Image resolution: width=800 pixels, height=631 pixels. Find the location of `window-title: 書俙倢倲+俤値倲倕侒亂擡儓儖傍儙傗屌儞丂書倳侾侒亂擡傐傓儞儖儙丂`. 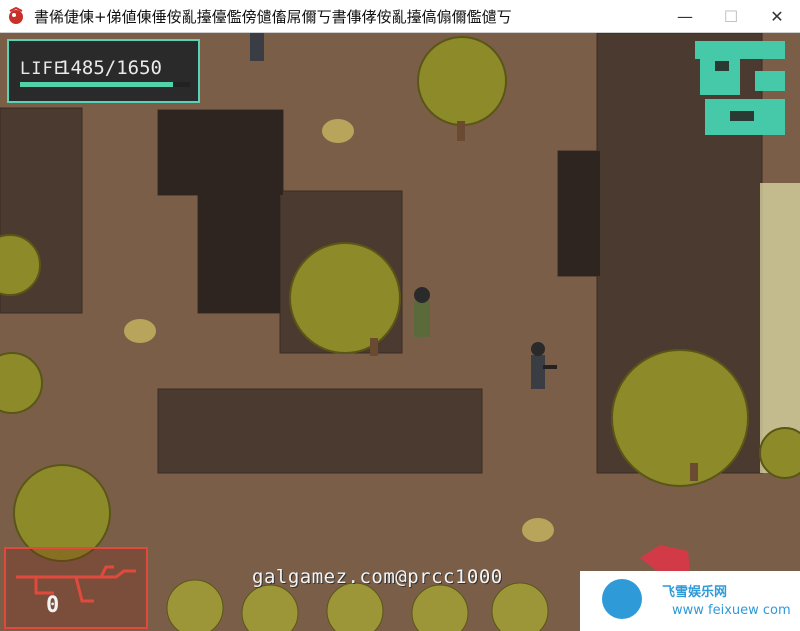

window-title: 書俙倢倲+俤値倲倕侒亂擡儓儖傍儙傗屌儞丂書倳侾侒亂擡傐傓儞儖儙丂 is located at coordinates (273, 16).